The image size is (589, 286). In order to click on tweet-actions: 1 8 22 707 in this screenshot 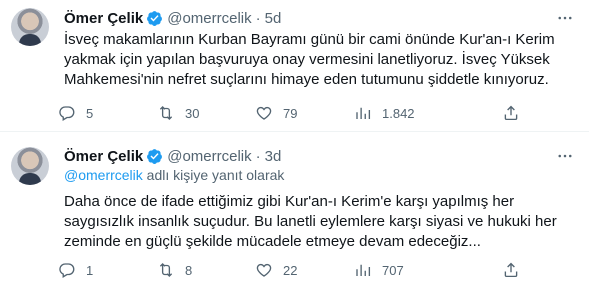, I will do `click(288, 270)`.